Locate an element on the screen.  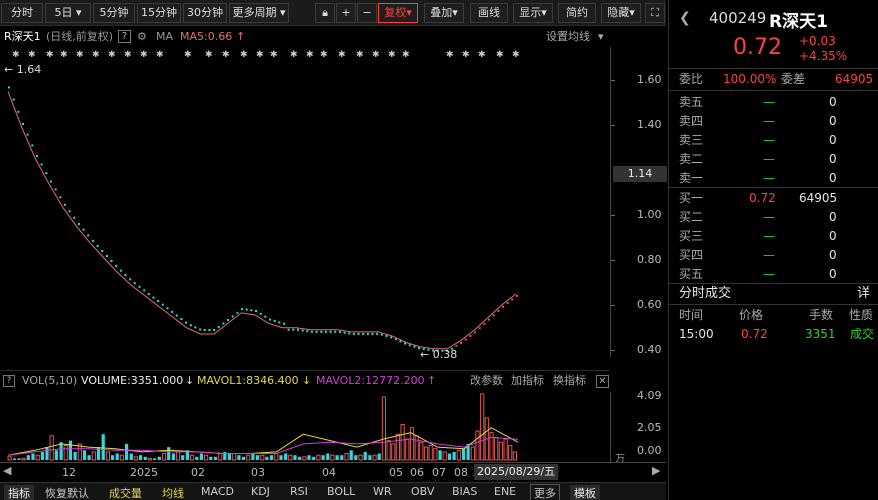
tab-volume: 成交量 is located at coordinates (125, 492).